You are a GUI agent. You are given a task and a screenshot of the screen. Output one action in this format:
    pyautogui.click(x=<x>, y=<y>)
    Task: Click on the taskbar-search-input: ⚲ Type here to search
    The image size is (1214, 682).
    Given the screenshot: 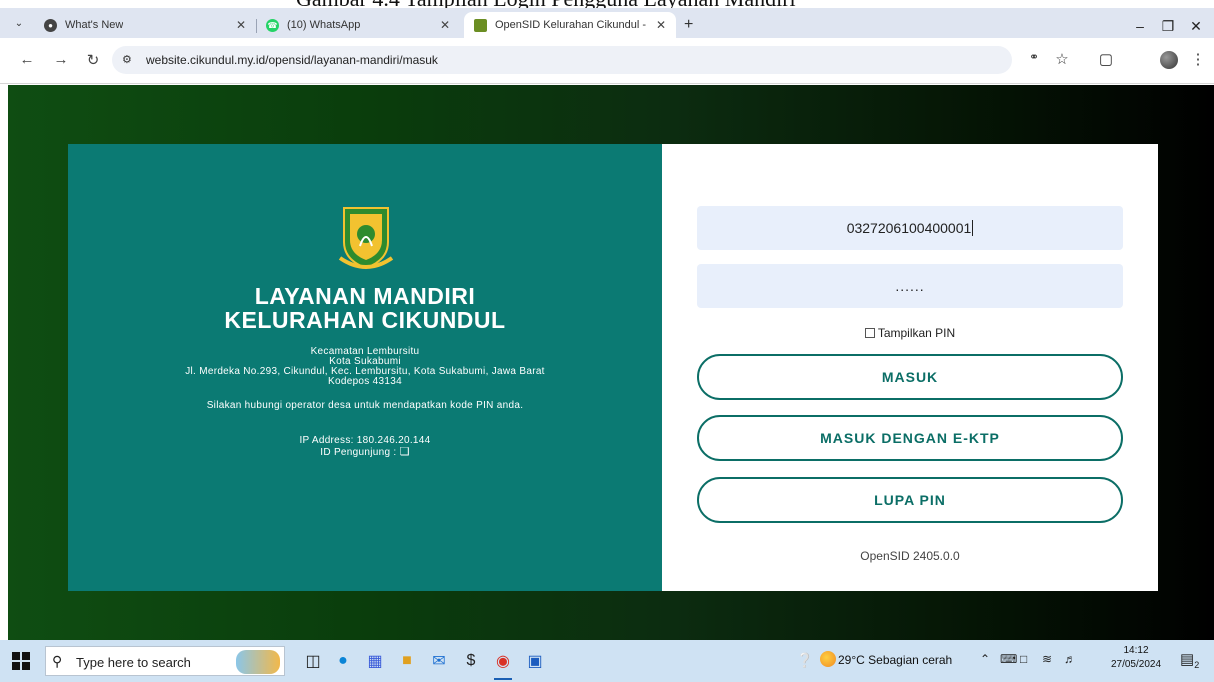 What is the action you would take?
    pyautogui.click(x=165, y=661)
    